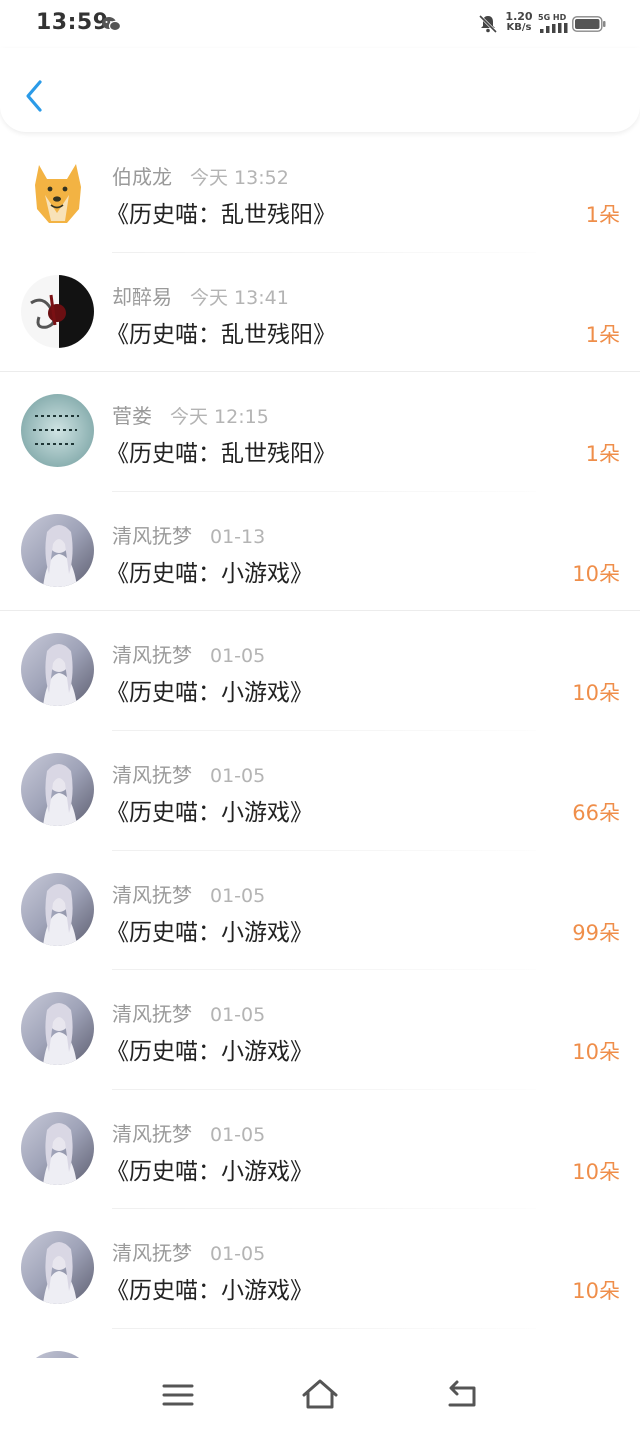 The image size is (640, 1433). I want to click on home-icon, so click(320, 1394).